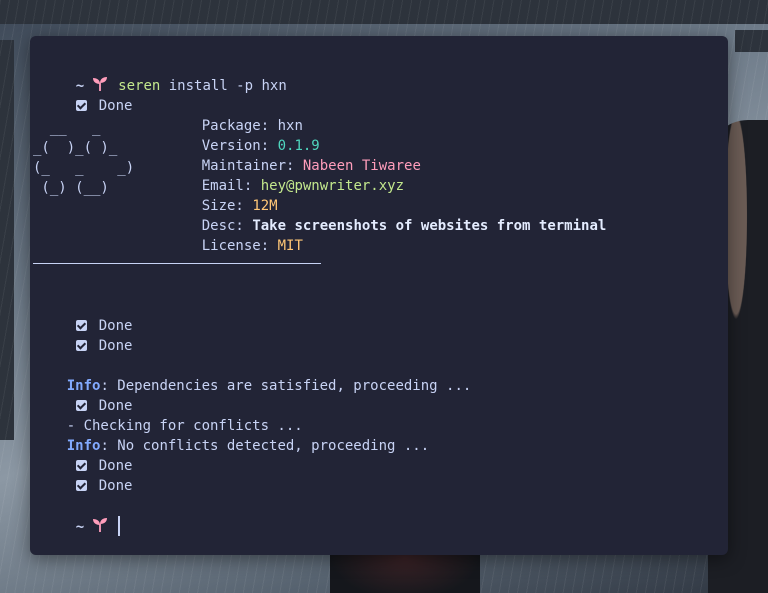 The width and height of the screenshot is (768, 593). I want to click on done-line-2: Done, so click(87, 315).